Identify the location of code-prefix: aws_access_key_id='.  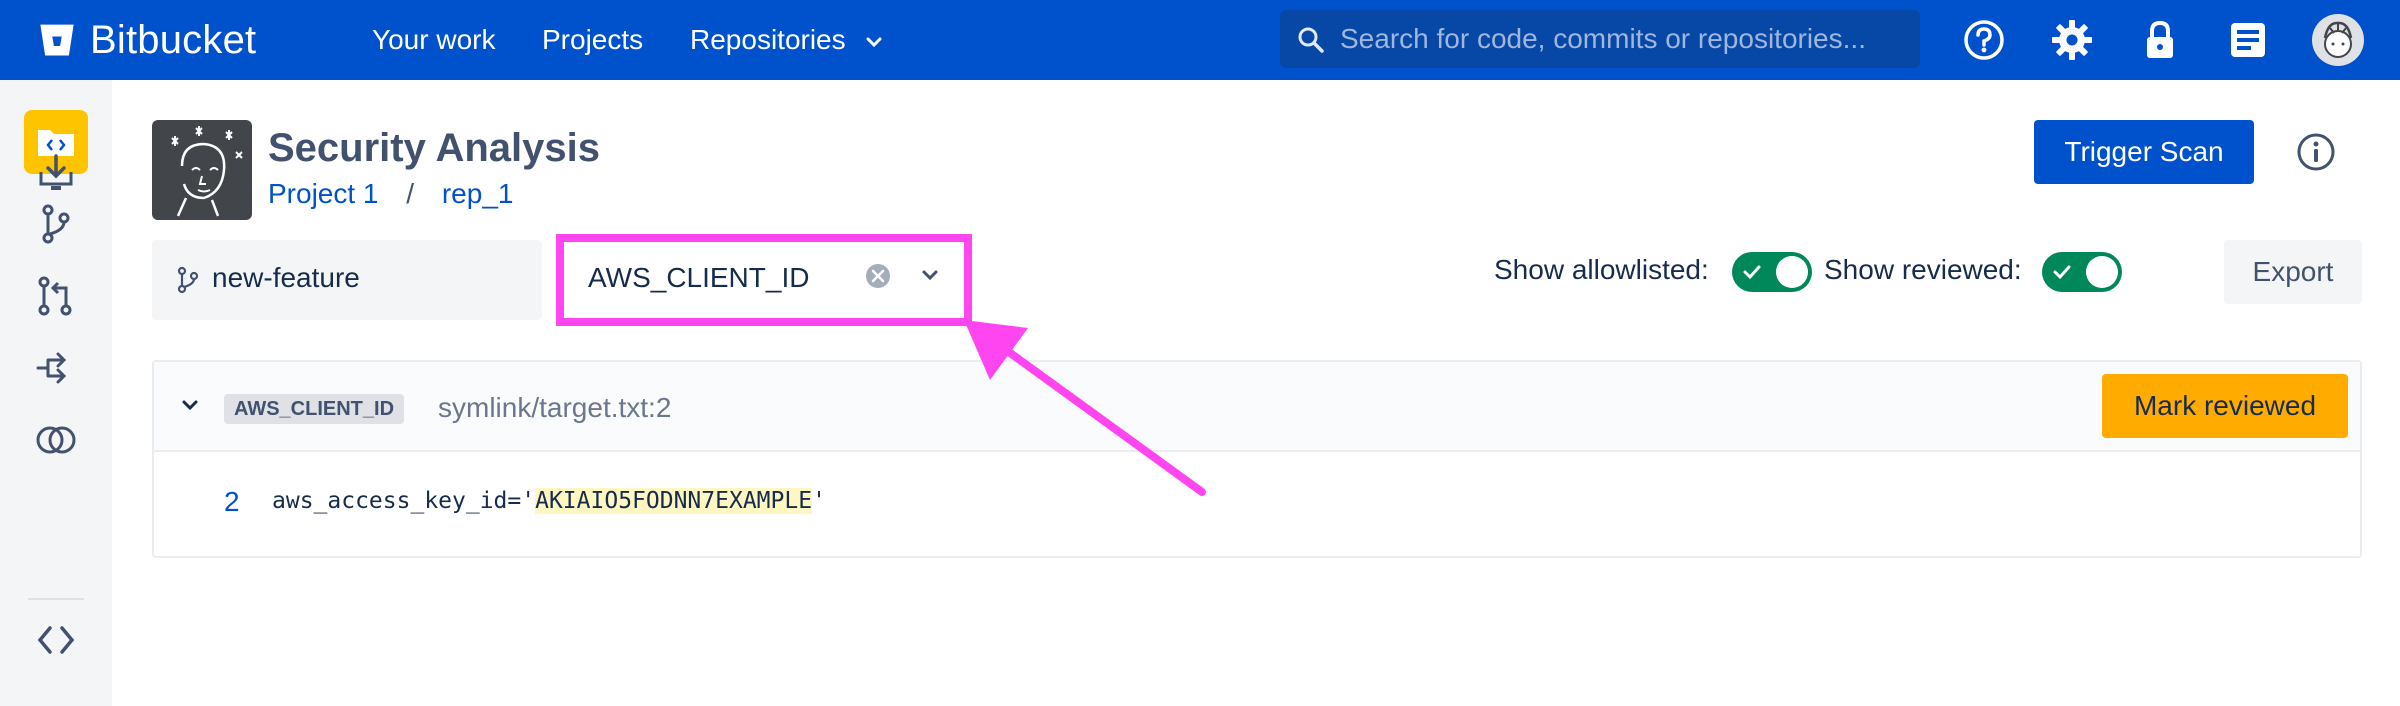
(404, 501).